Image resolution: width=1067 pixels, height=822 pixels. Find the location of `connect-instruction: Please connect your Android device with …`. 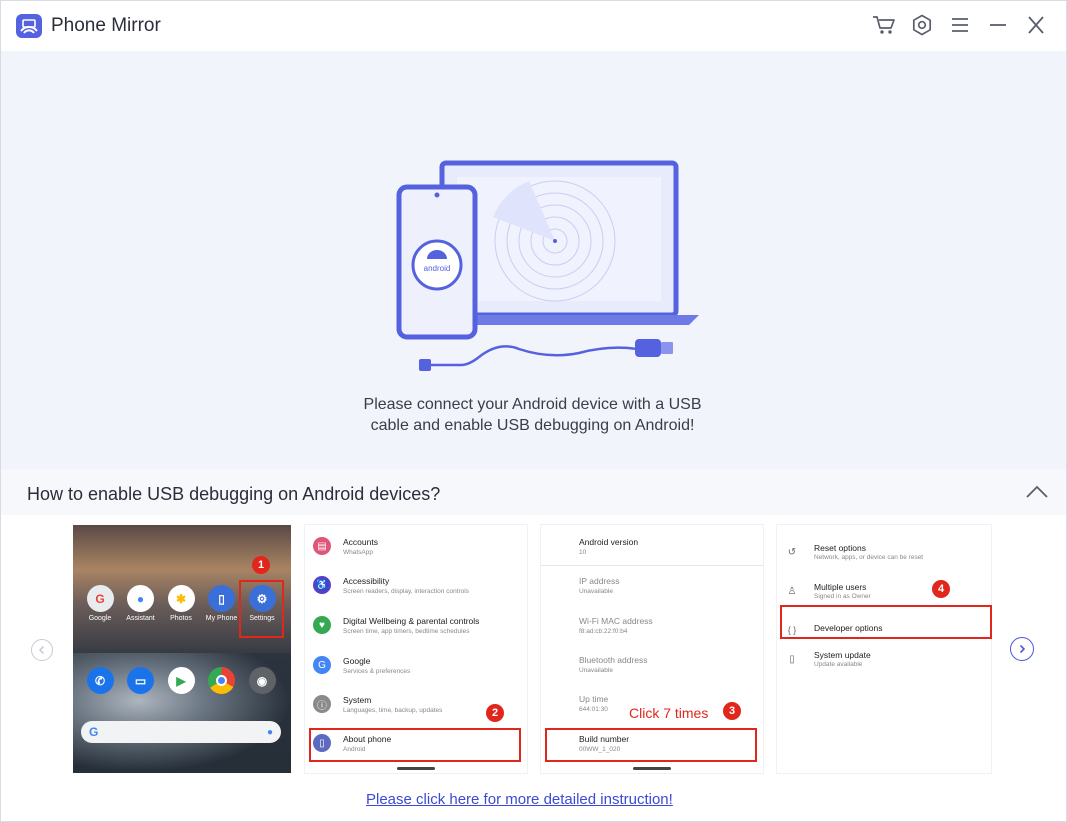

connect-instruction: Please connect your Android device with … is located at coordinates (532, 415).